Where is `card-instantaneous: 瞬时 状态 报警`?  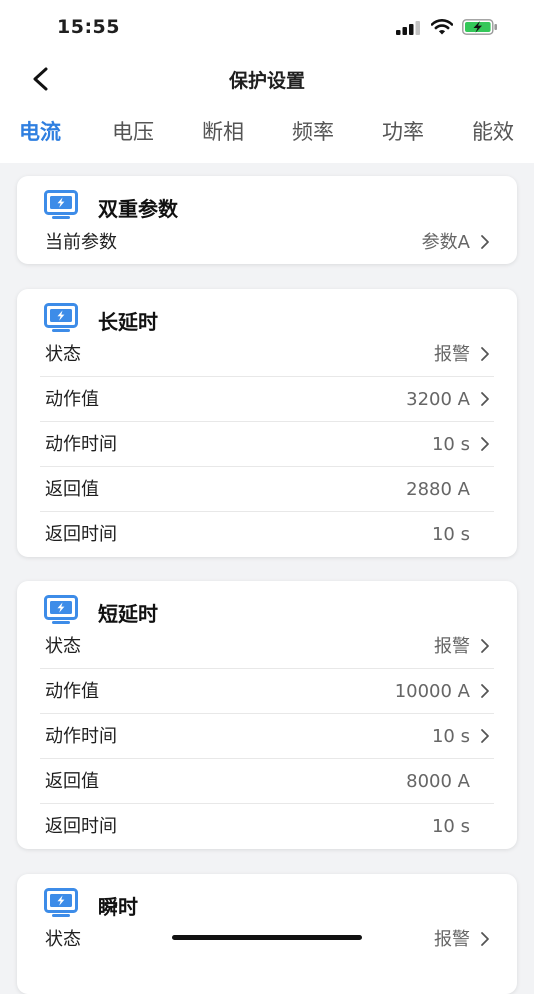
card-instantaneous: 瞬时 状态 报警 is located at coordinates (267, 934).